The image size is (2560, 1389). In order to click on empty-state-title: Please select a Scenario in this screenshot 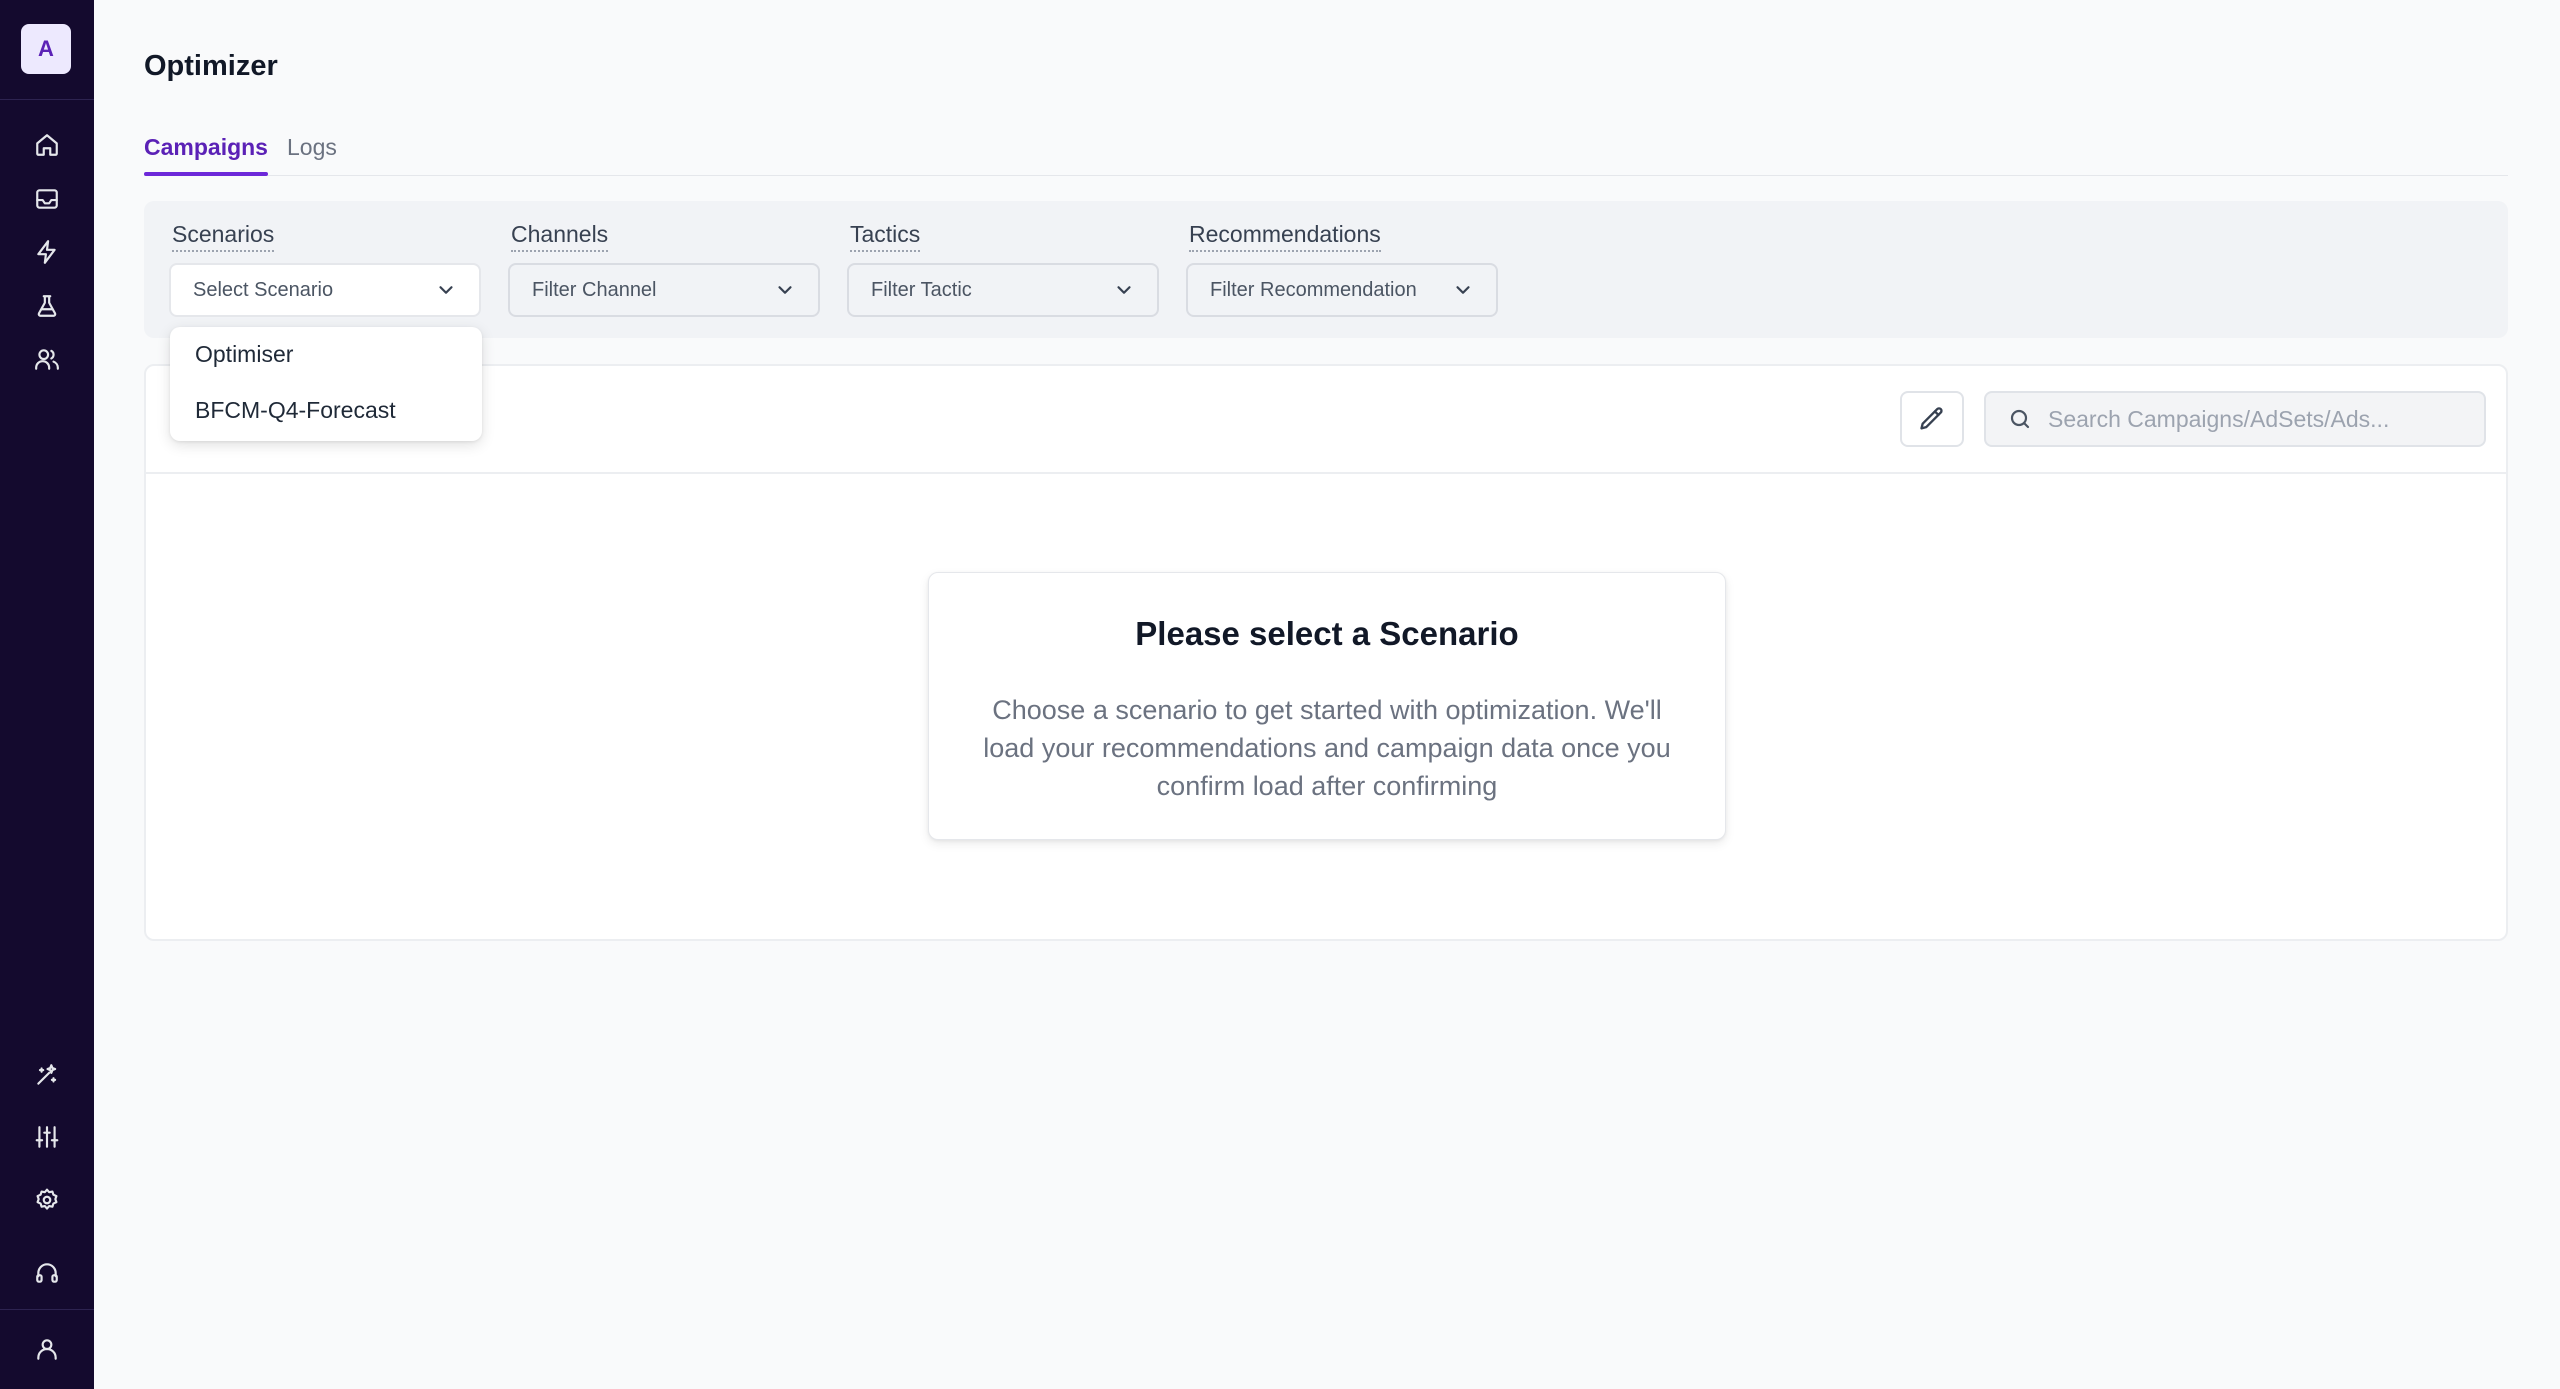, I will do `click(1327, 633)`.